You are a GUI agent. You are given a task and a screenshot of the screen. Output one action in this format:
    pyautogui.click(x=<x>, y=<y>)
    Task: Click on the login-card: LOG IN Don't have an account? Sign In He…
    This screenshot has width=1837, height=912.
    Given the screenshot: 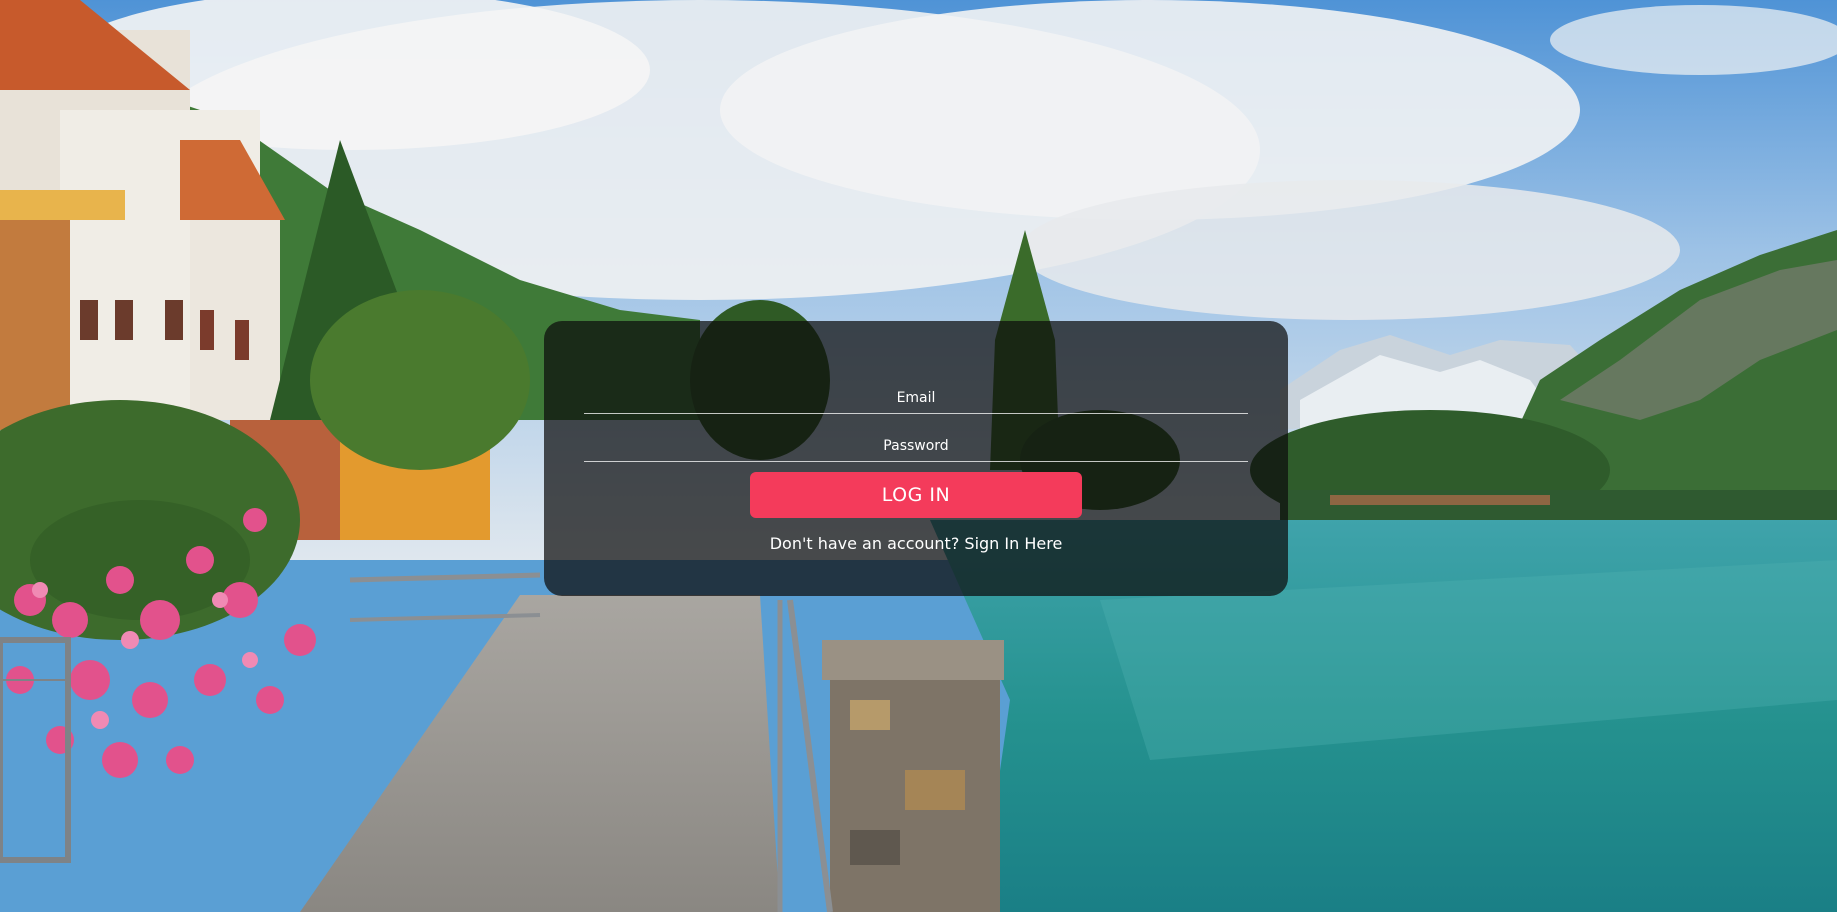 What is the action you would take?
    pyautogui.click(x=916, y=458)
    